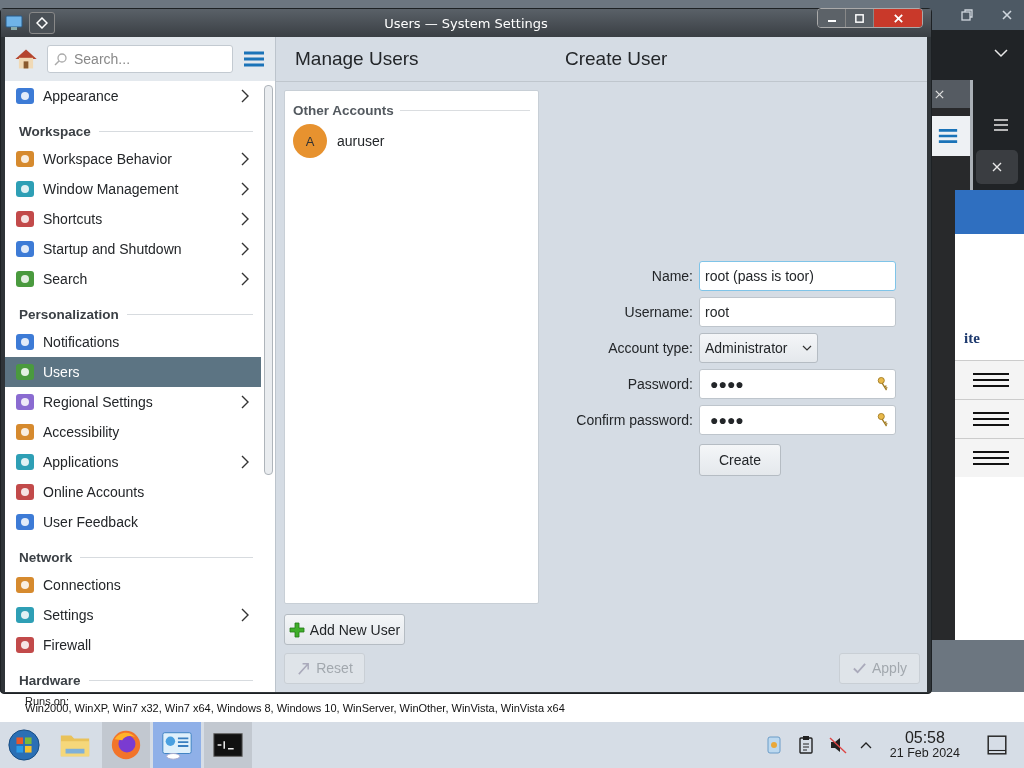 Image resolution: width=1024 pixels, height=768 pixels. I want to click on input-field: root (pass is toor), so click(797, 276).